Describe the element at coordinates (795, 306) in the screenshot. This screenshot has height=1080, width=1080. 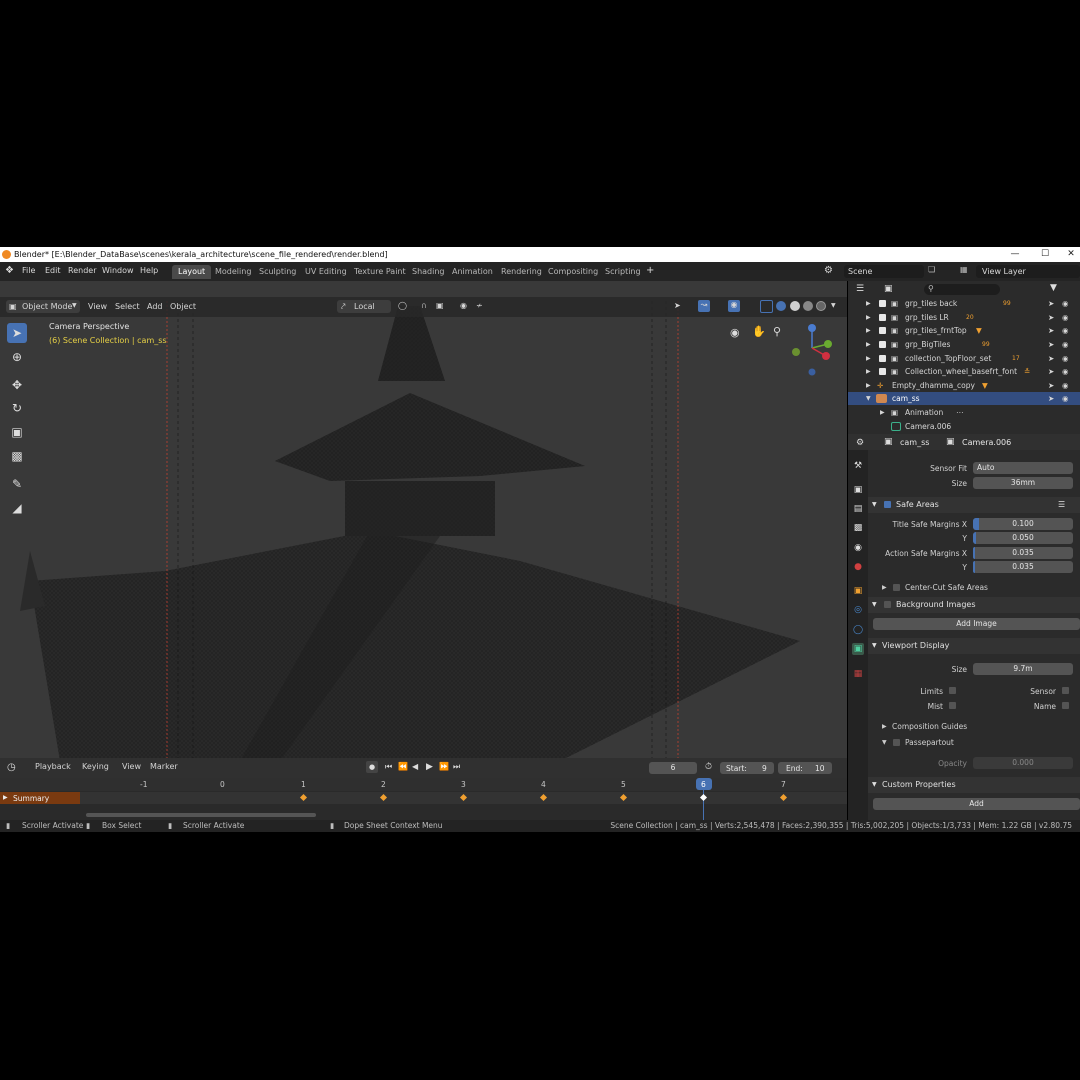
I see `shading-solid-icon` at that location.